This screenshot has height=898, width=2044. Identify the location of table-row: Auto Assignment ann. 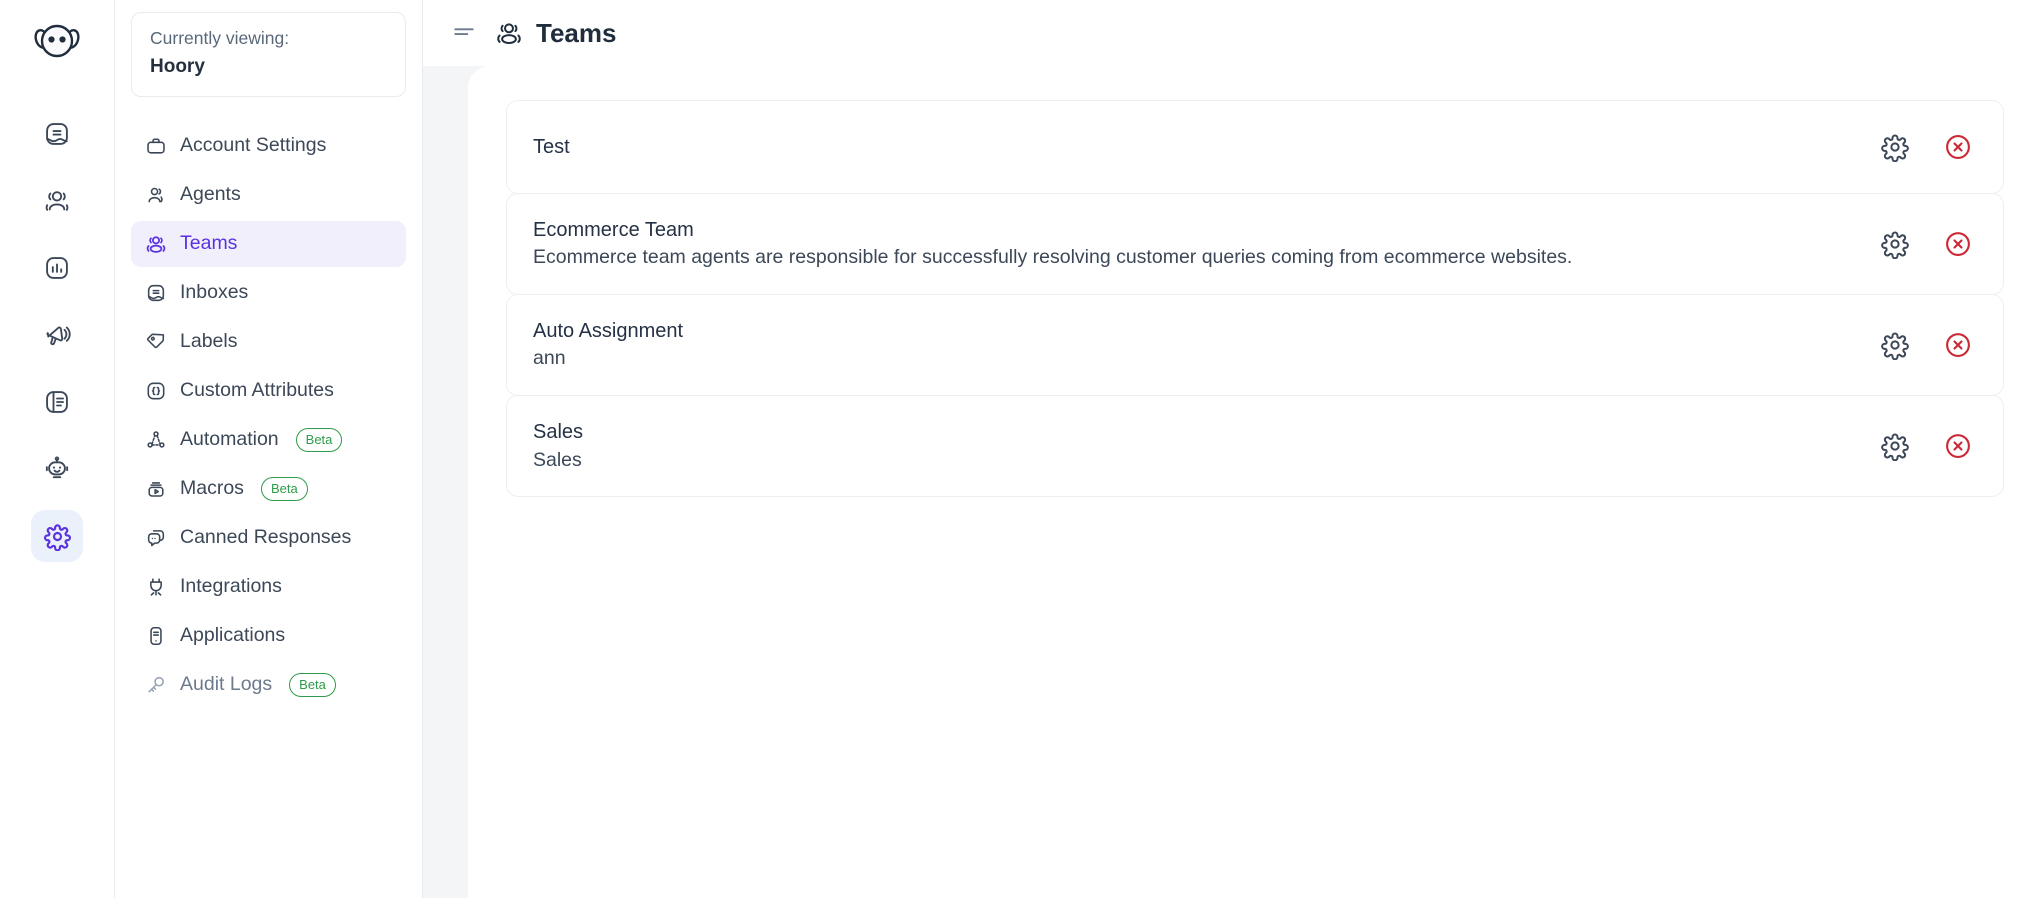
(1255, 345).